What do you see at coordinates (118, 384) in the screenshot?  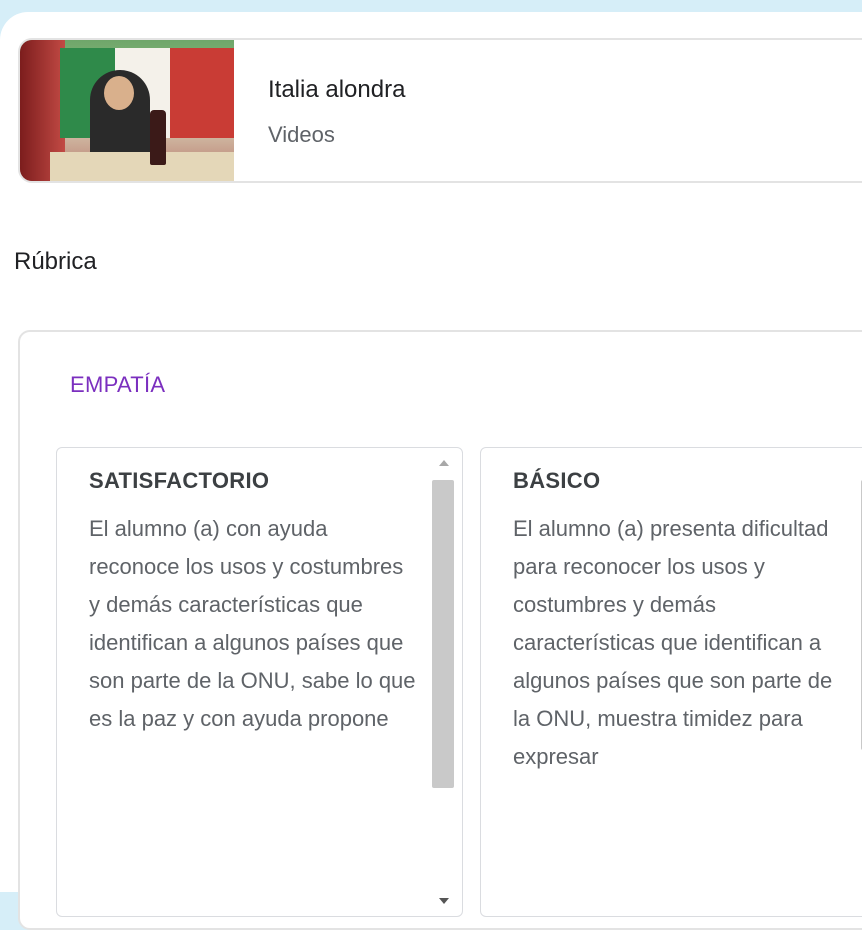 I see `criterion-title: EMPATÍA` at bounding box center [118, 384].